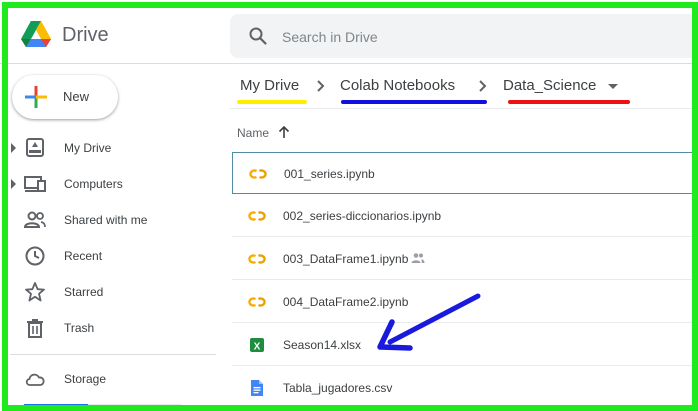 This screenshot has height=411, width=698. I want to click on doc-file-icon, so click(257, 388).